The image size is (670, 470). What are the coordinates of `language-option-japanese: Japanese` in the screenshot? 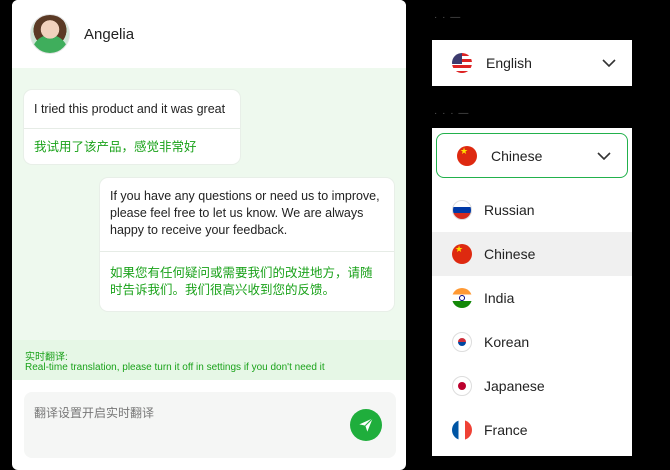 It's located at (532, 386).